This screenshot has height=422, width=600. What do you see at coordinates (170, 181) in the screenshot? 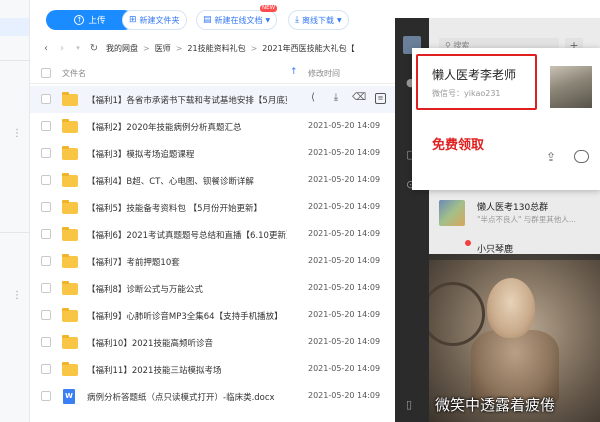
I see `file-name: 【福利4】B超、CT、心电图、钡餐诊断详解` at bounding box center [170, 181].